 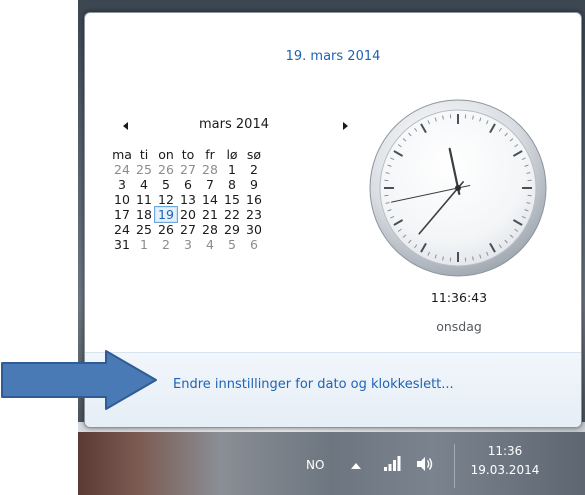 I want to click on calendar-day: 18, so click(x=144, y=214).